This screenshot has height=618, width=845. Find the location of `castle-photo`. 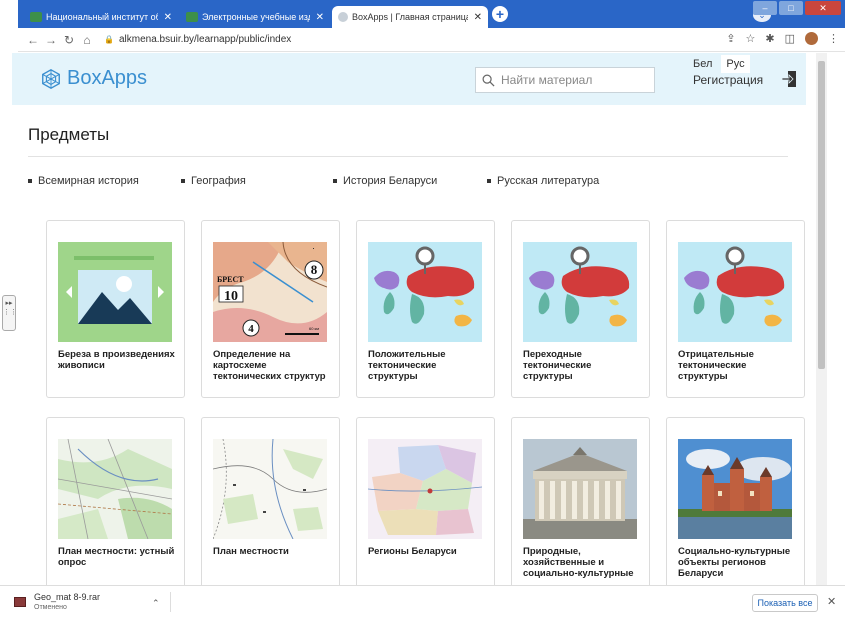

castle-photo is located at coordinates (735, 489).